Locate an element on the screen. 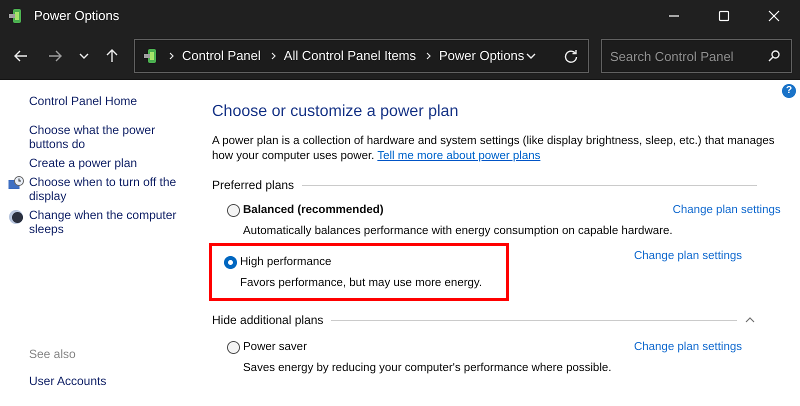 This screenshot has width=800, height=406. sidebar-link: Control Panel Home is located at coordinates (104, 101).